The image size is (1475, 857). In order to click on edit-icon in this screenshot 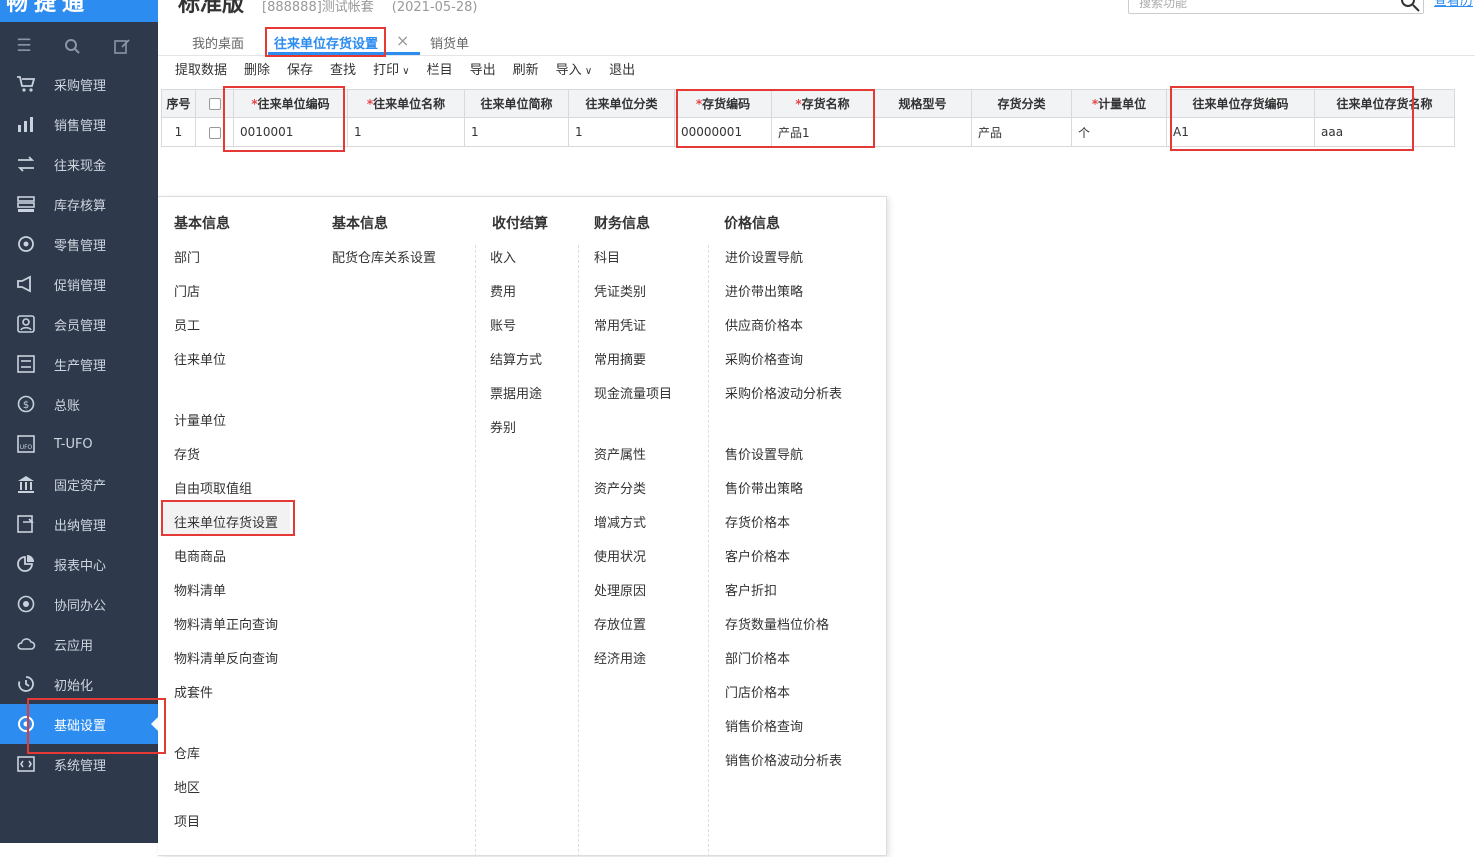, I will do `click(122, 46)`.